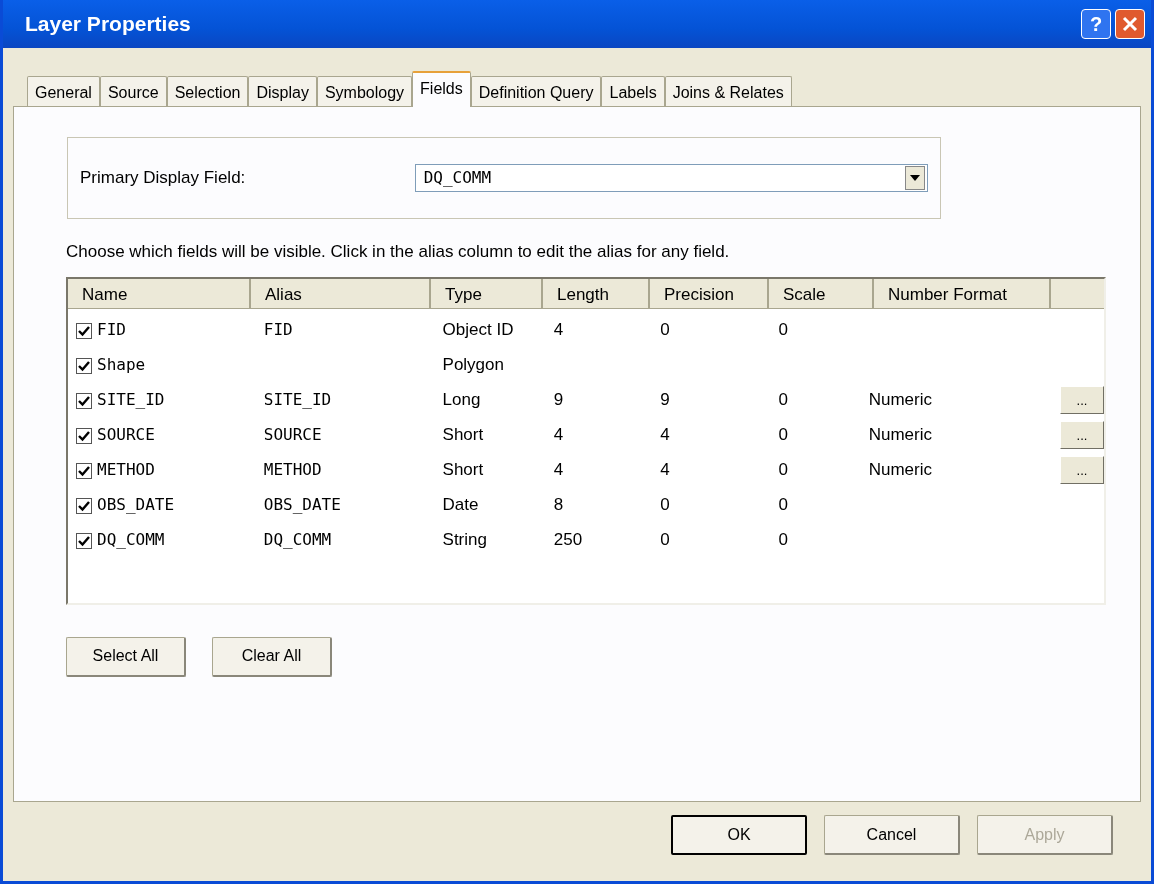 This screenshot has height=884, width=1154. Describe the element at coordinates (207, 91) in the screenshot. I see `tab: Selection` at that location.